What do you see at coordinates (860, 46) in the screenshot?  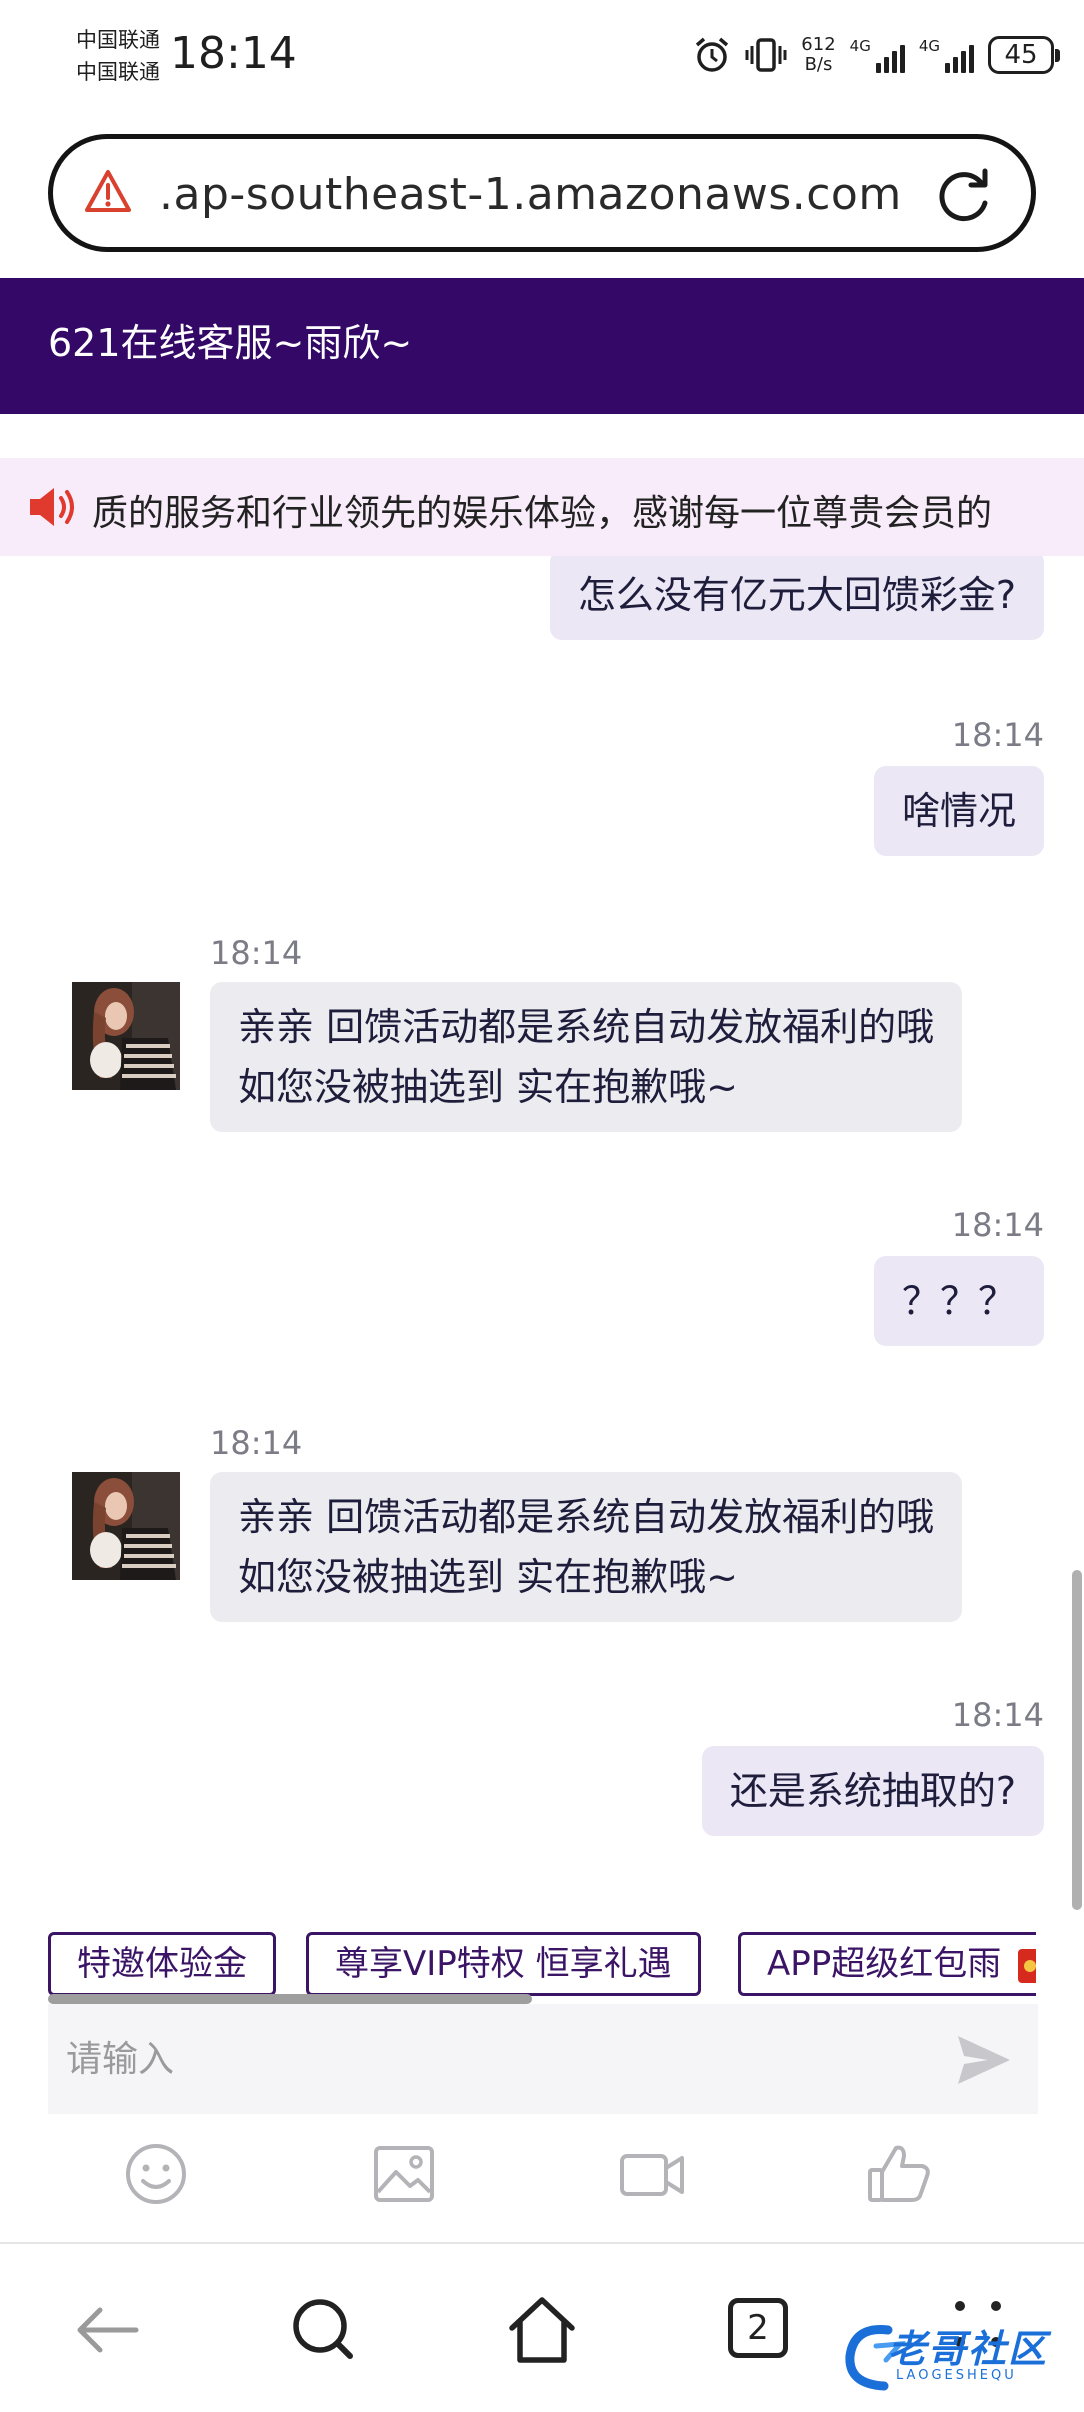 I see `network-type-1: 4G` at bounding box center [860, 46].